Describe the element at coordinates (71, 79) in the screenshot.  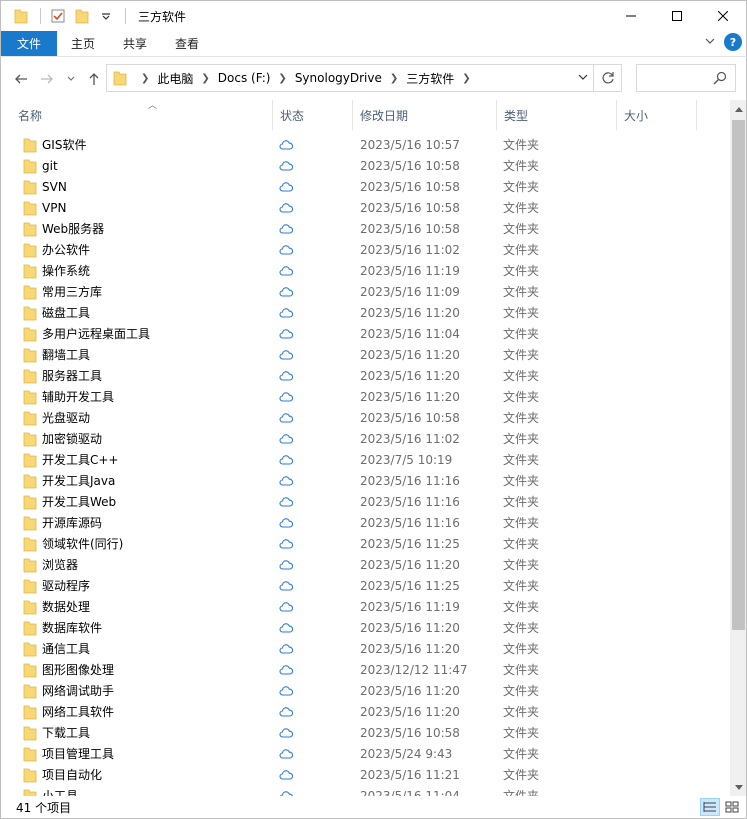
I see `recent-locations-button` at that location.